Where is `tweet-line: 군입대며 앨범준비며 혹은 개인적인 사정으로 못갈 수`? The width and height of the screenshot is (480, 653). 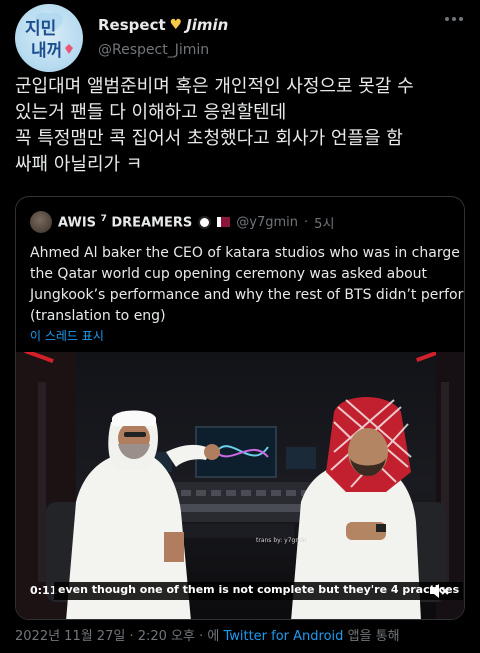 tweet-line: 군입대며 앨범준비며 혹은 개인적인 사정으로 못갈 수 is located at coordinates (214, 86).